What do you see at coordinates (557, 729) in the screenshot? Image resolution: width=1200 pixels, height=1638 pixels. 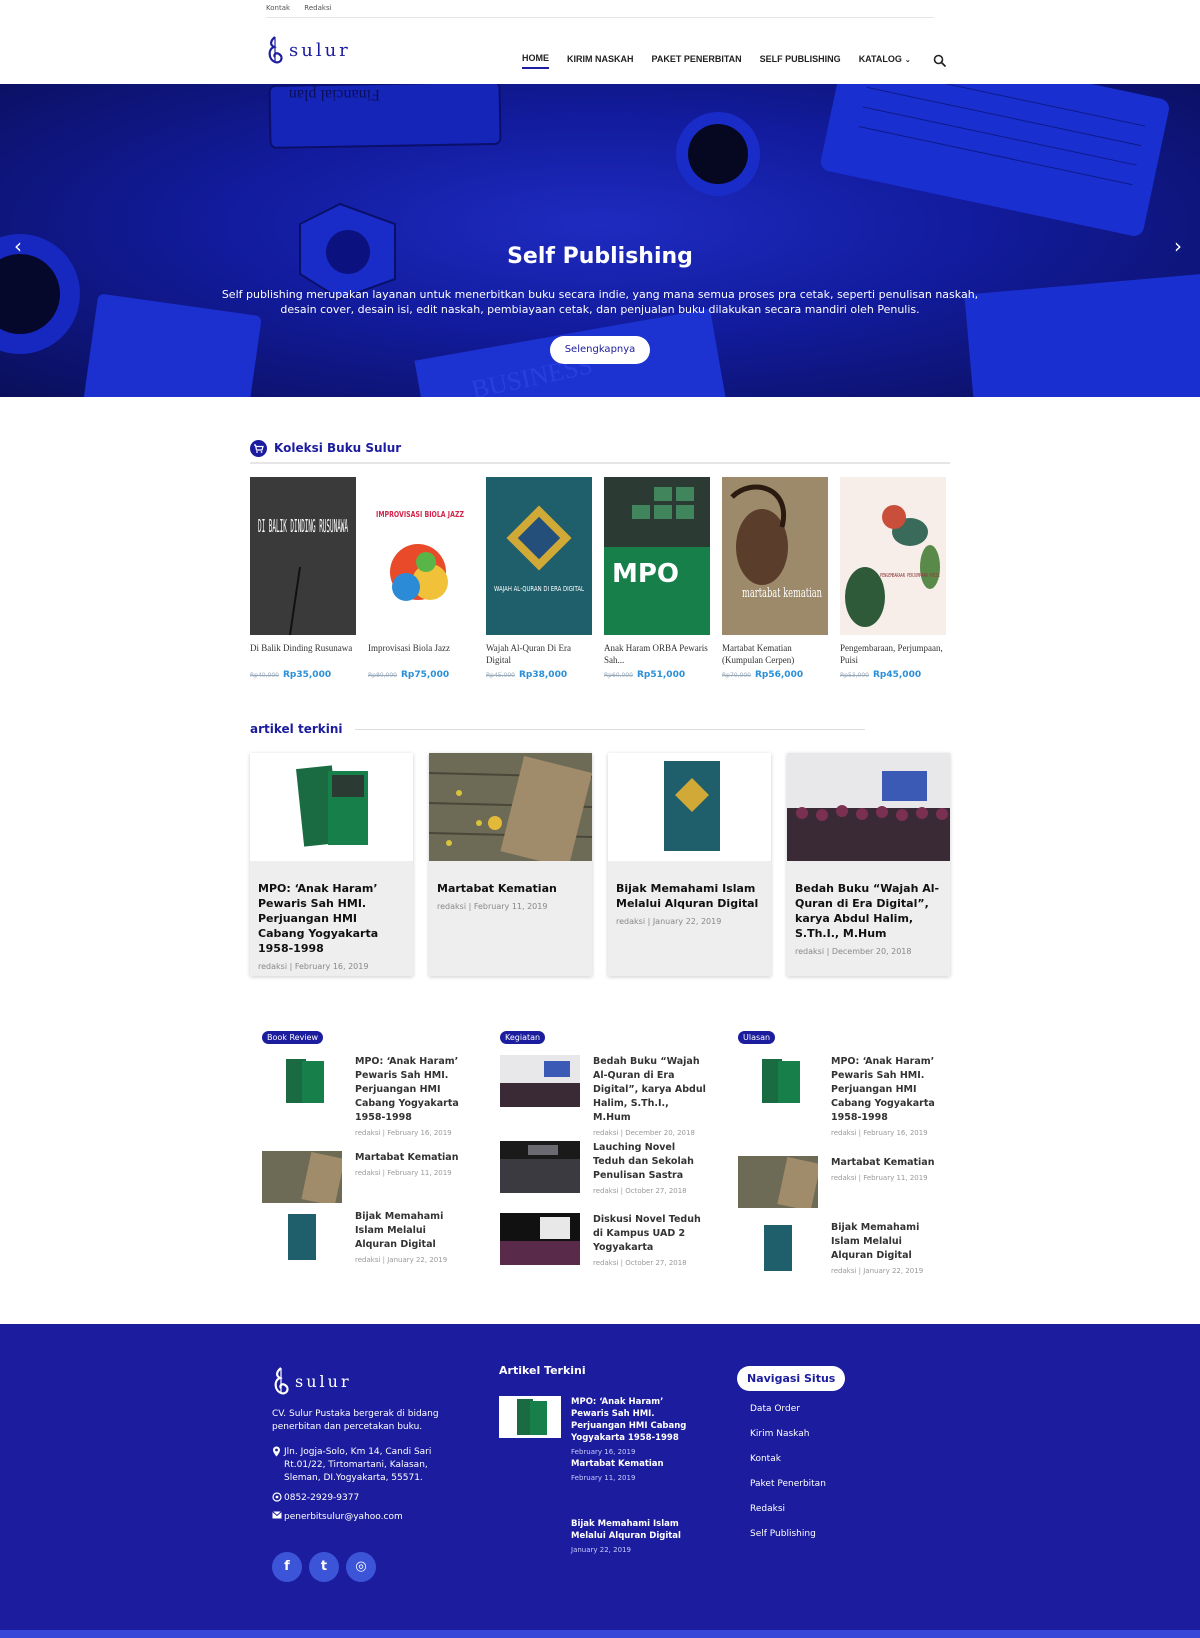 I see `articles-header: artikel terkini` at bounding box center [557, 729].